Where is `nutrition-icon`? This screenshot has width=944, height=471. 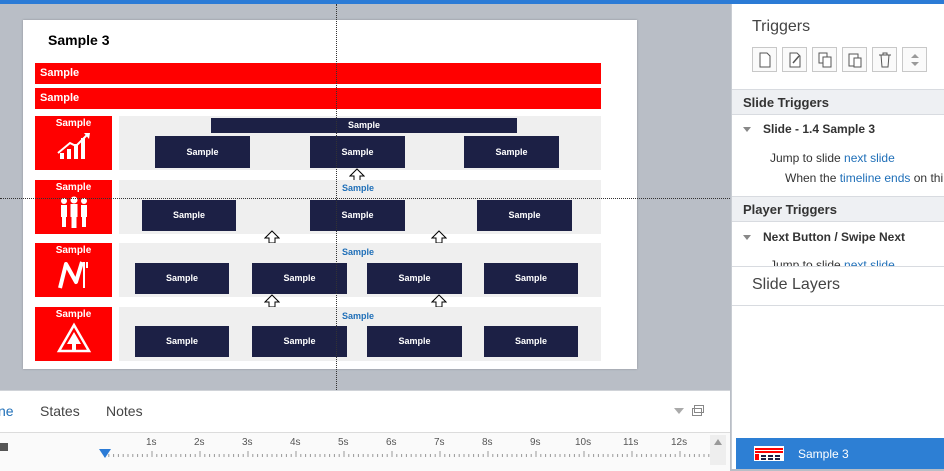
nutrition-icon is located at coordinates (72, 275).